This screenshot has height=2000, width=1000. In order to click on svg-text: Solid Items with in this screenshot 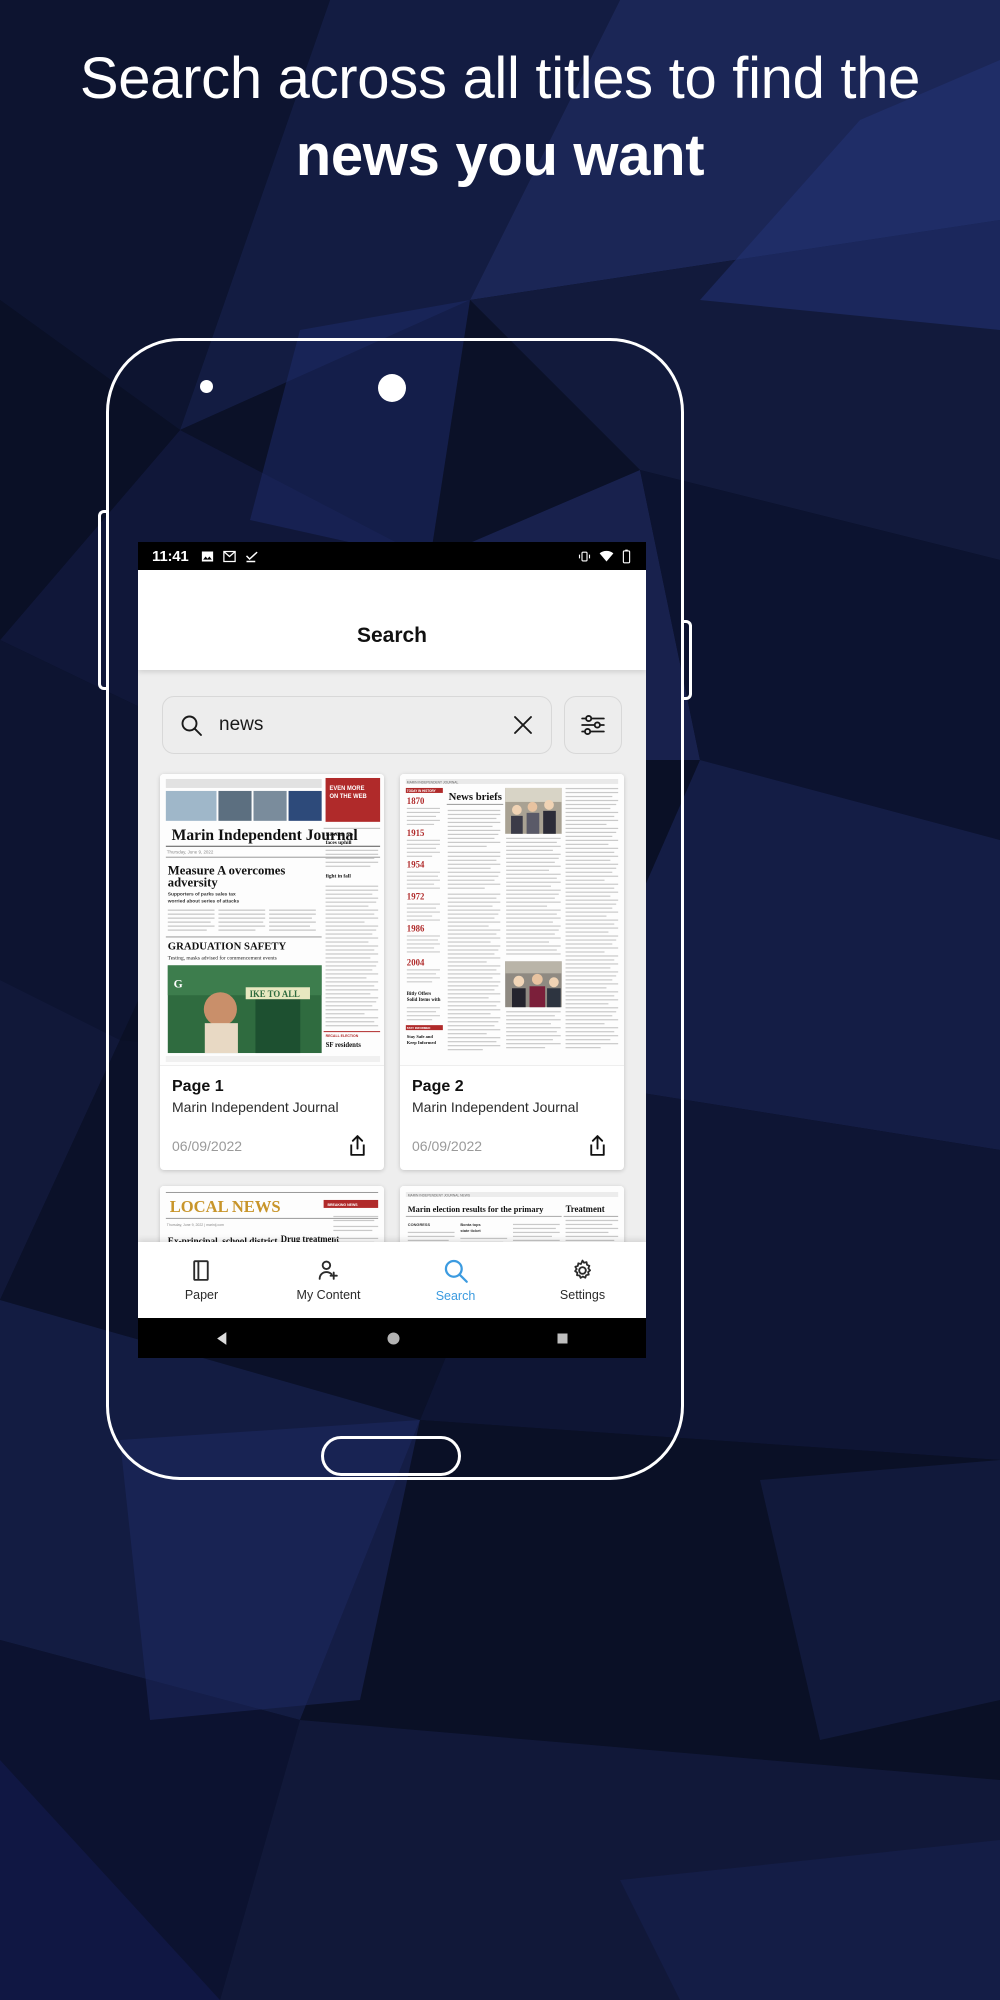, I will do `click(424, 1000)`.